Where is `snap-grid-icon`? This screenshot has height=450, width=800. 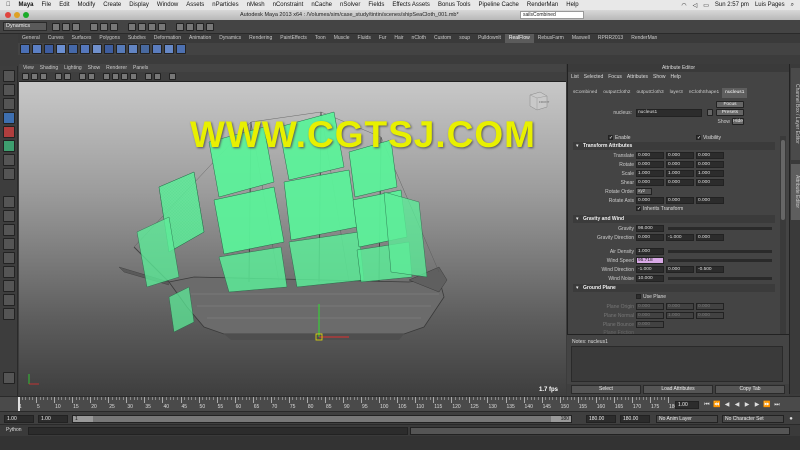 snap-grid-icon is located at coordinates (132, 27).